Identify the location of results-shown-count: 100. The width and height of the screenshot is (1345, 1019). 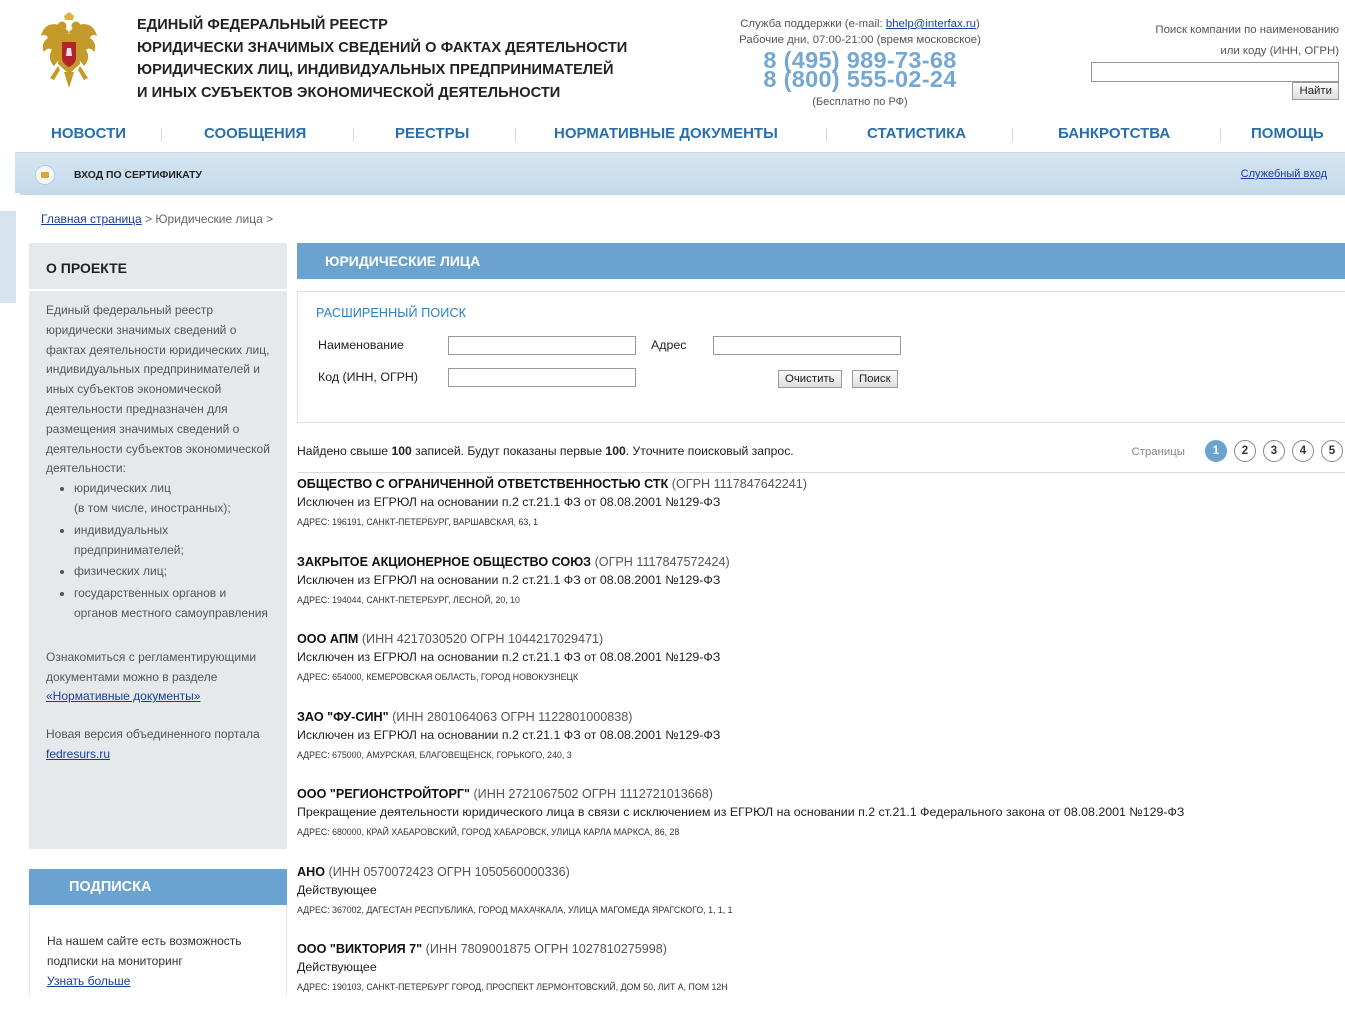
(615, 451).